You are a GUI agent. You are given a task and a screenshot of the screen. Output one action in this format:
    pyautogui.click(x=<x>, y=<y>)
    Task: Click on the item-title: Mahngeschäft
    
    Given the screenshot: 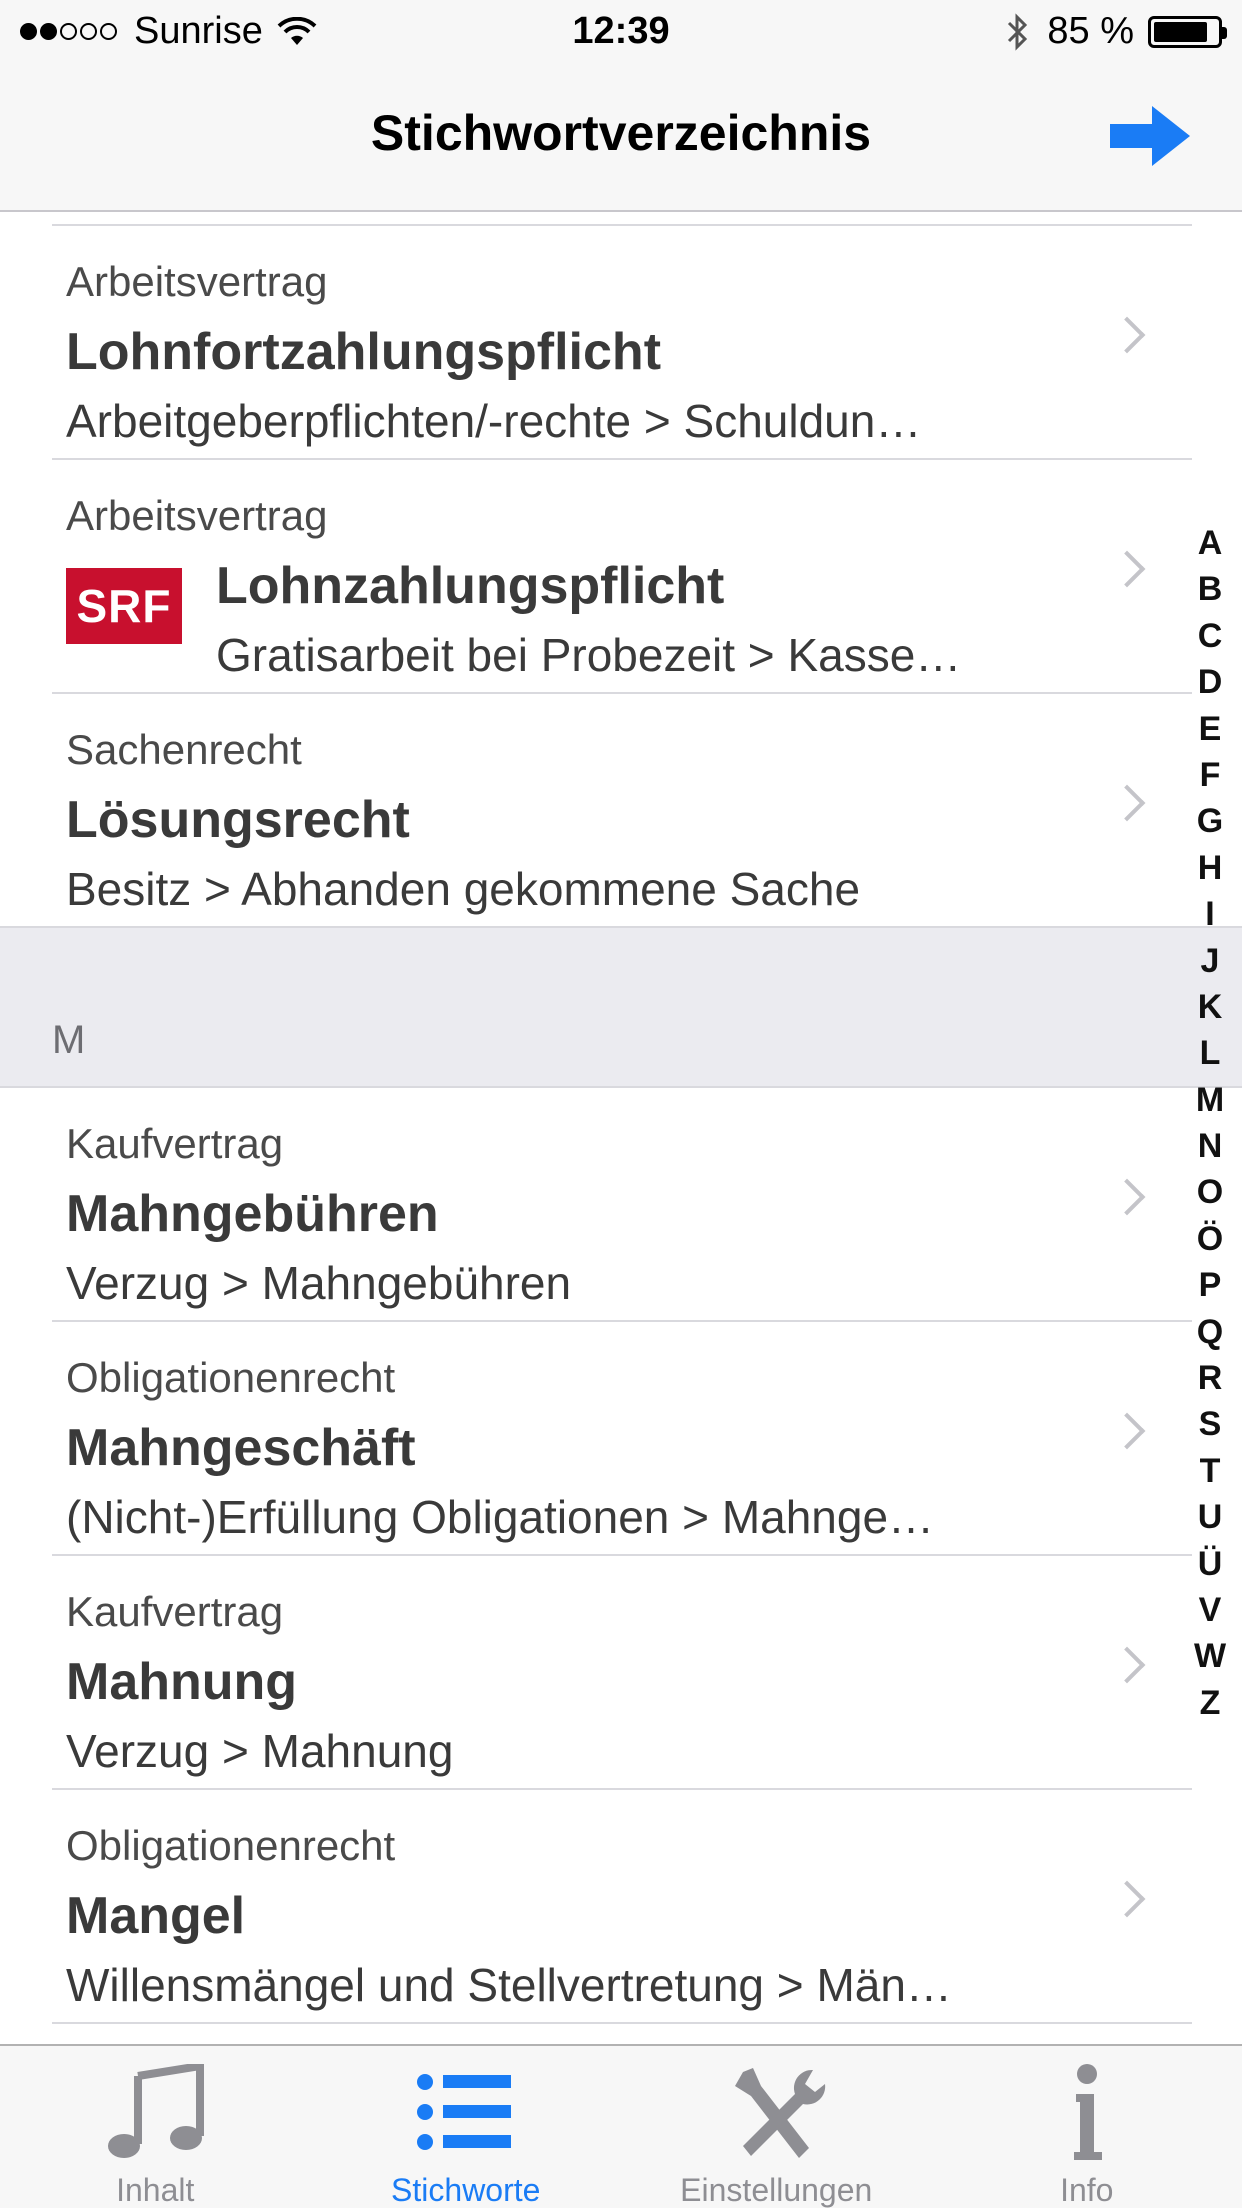 What is the action you would take?
    pyautogui.click(x=241, y=1448)
    